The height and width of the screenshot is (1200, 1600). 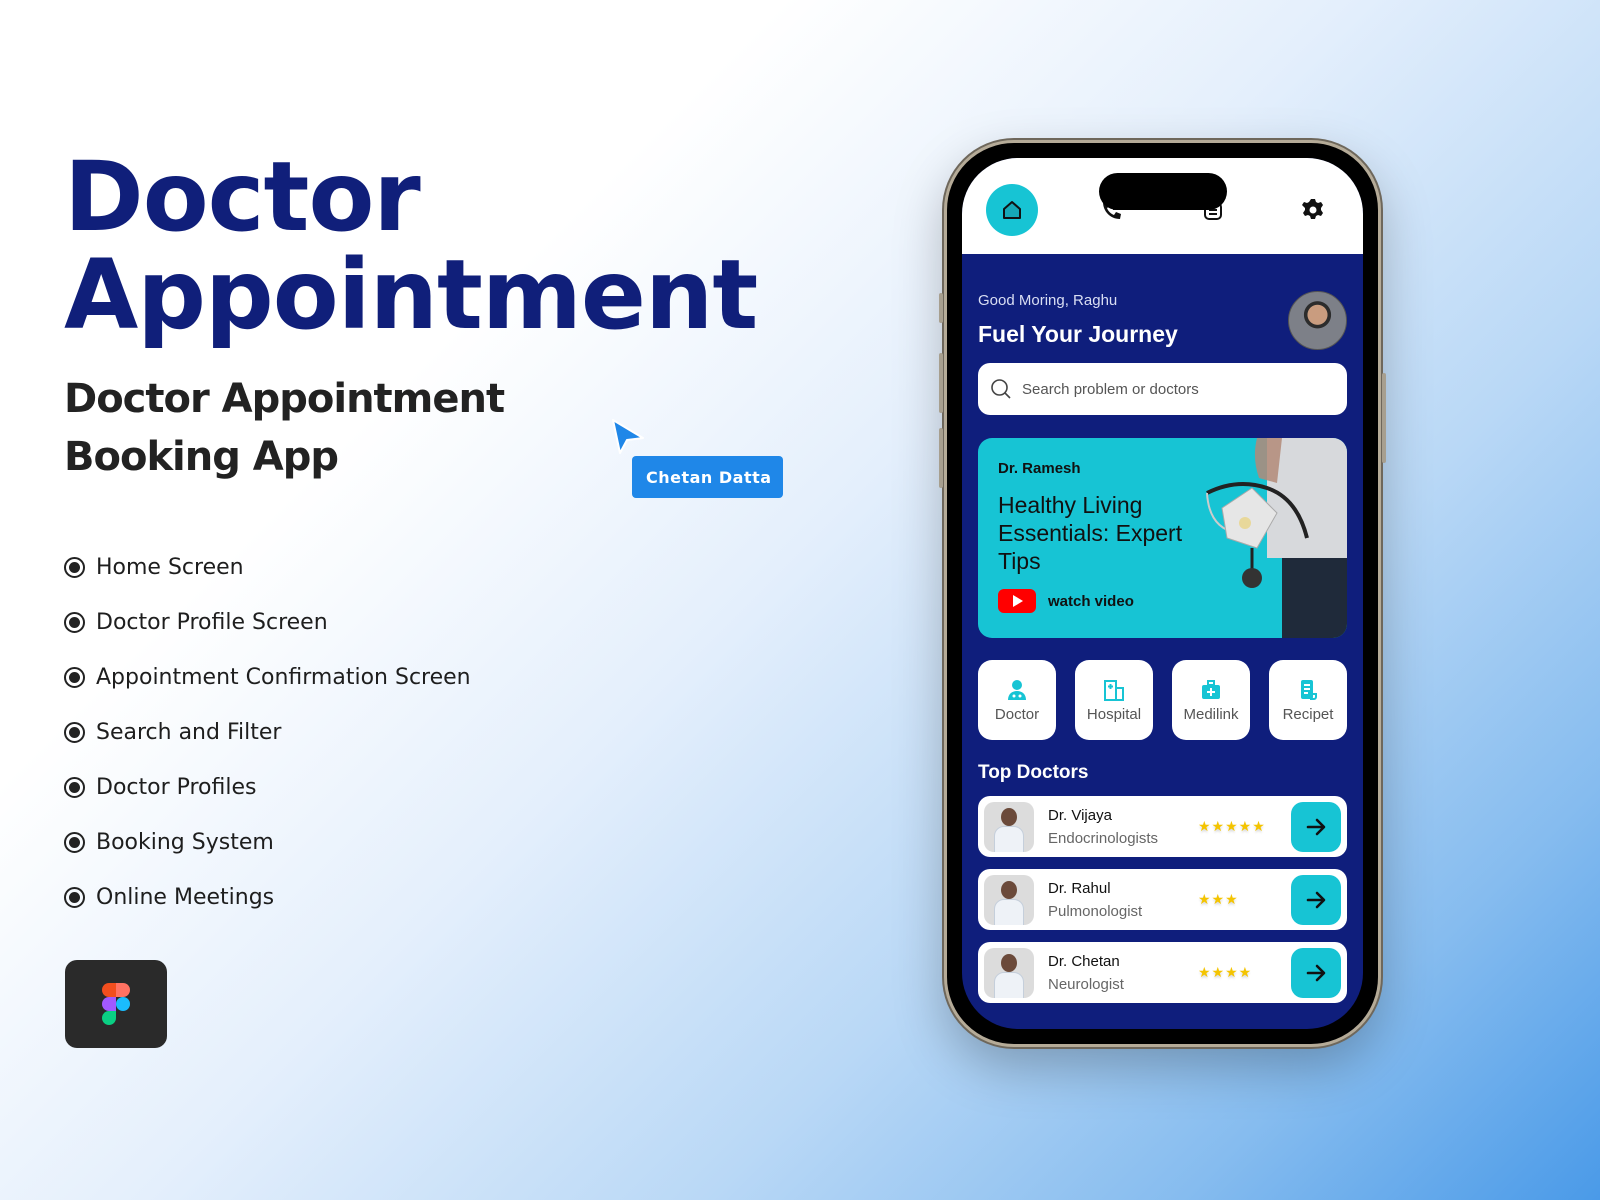 I want to click on volume-up-button, so click(x=941, y=383).